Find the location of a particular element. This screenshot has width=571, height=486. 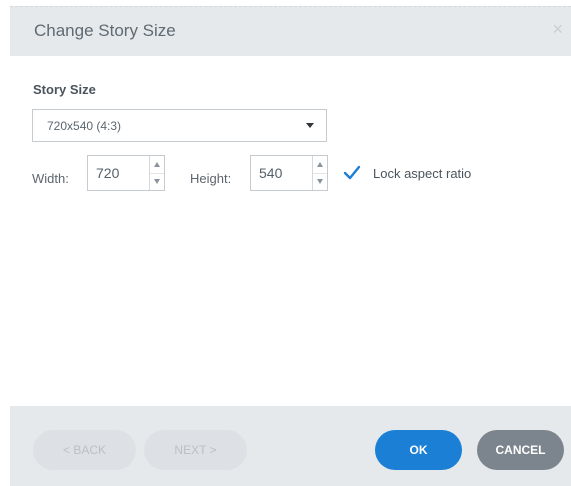

story-size-selected-value: 720x540 (4:3) is located at coordinates (84, 126).